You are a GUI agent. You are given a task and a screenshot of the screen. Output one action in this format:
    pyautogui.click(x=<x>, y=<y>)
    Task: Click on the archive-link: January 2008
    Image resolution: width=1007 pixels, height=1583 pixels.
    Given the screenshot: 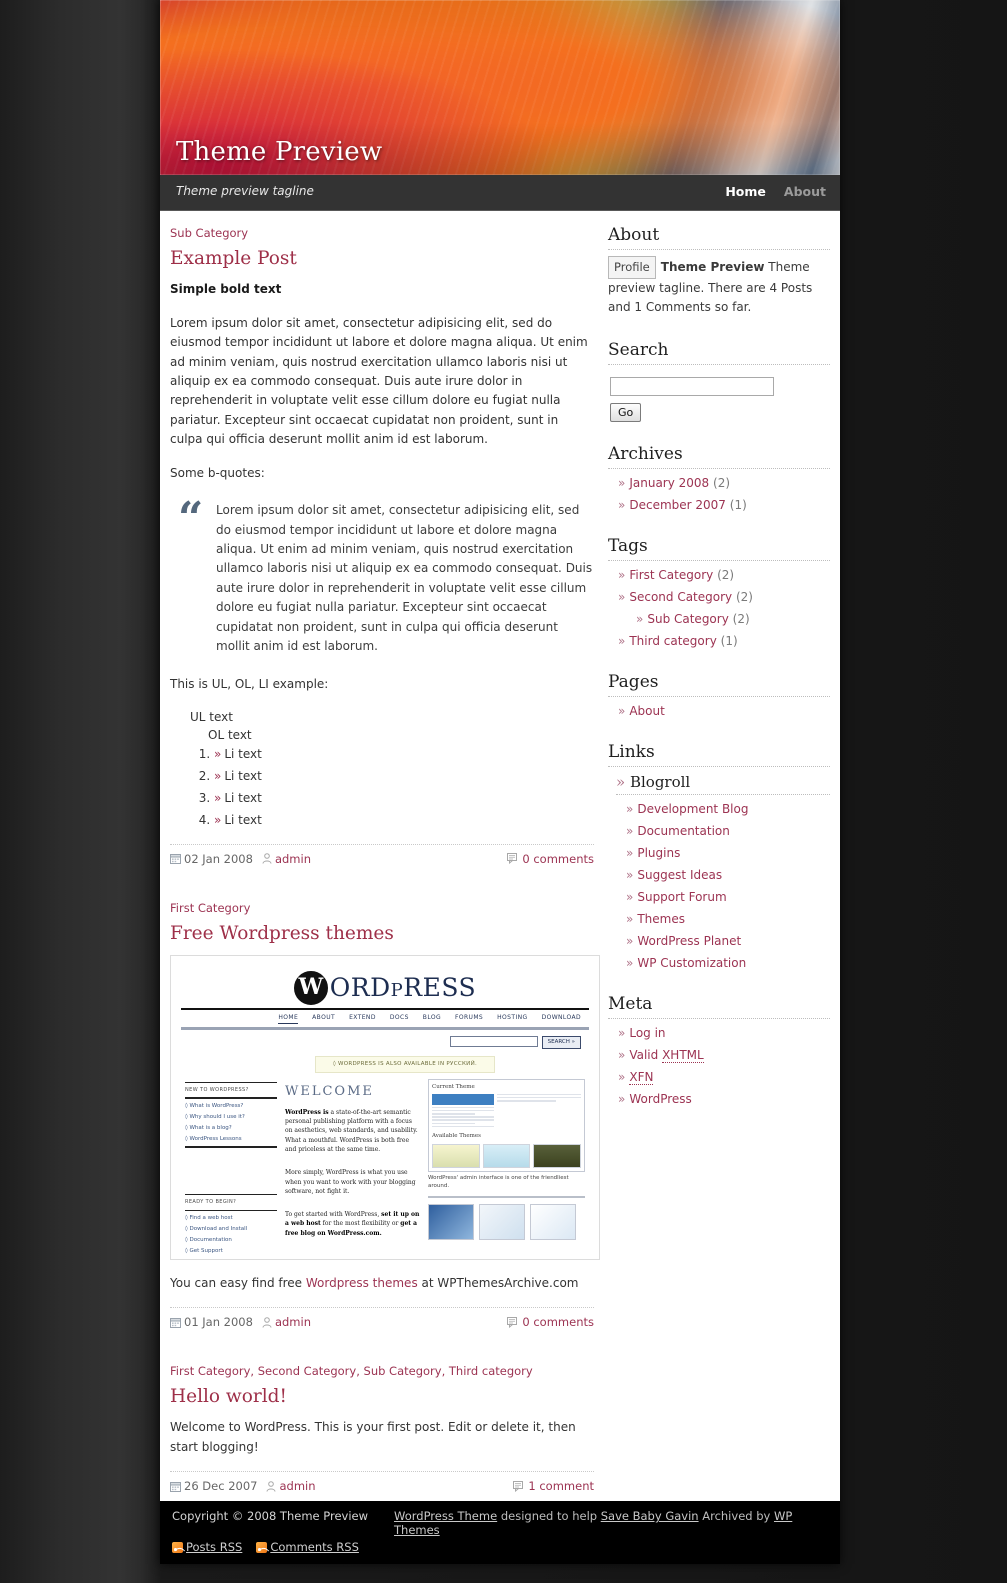 What is the action you would take?
    pyautogui.click(x=669, y=483)
    